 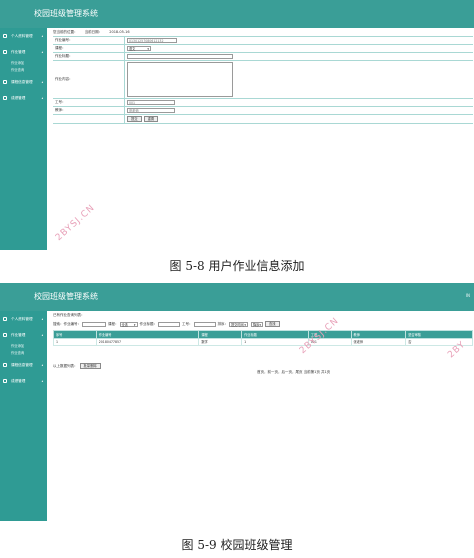 What do you see at coordinates (220, 342) in the screenshot?
I see `table-cell: 数学` at bounding box center [220, 342].